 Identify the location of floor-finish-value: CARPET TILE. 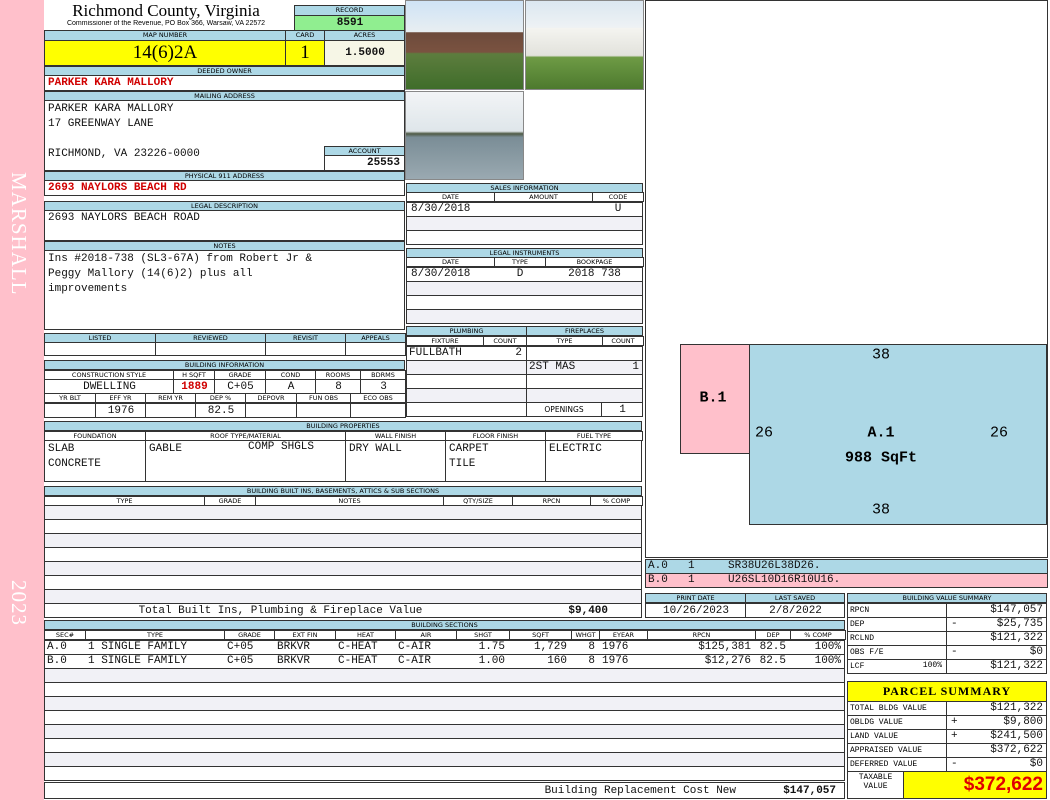
(495, 461).